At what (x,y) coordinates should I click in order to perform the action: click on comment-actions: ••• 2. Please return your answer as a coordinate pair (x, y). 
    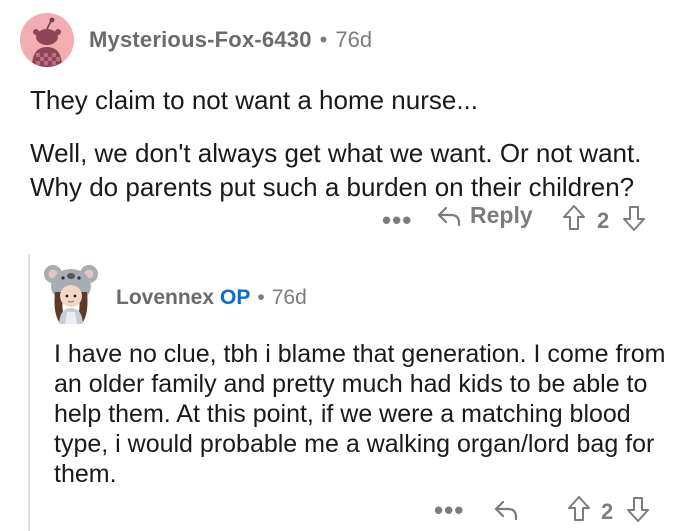
    Looking at the image, I should click on (350, 513).